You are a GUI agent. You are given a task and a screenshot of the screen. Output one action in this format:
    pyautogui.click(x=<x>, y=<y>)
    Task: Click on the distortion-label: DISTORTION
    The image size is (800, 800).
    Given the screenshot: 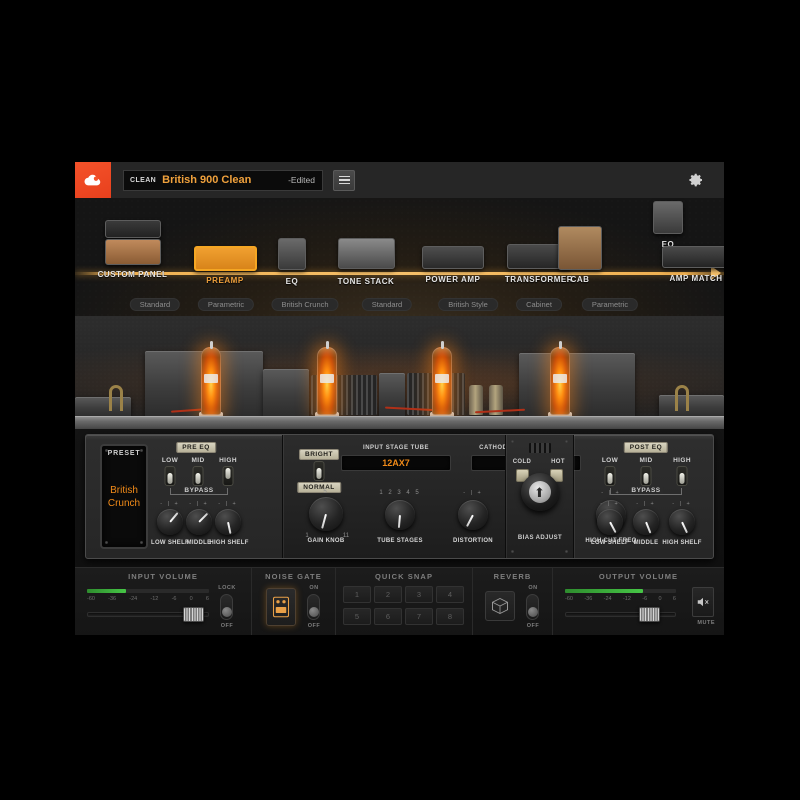 What is the action you would take?
    pyautogui.click(x=473, y=541)
    